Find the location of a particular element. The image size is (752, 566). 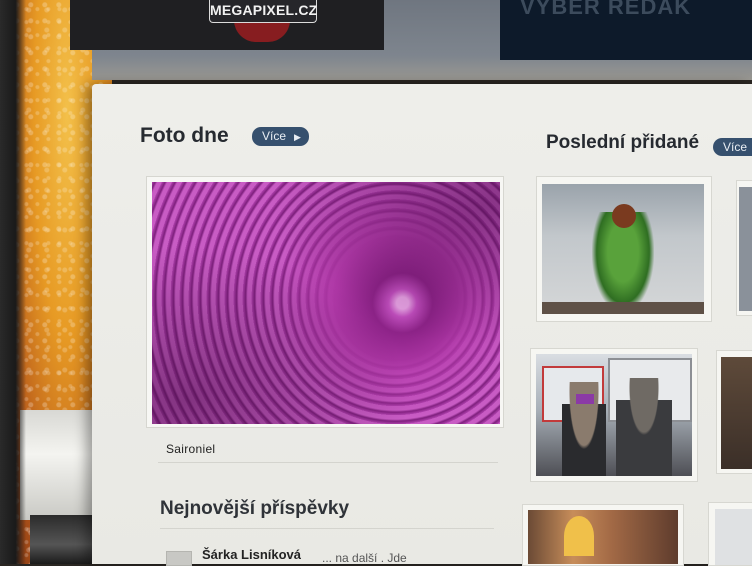

toy-head is located at coordinates (624, 216).